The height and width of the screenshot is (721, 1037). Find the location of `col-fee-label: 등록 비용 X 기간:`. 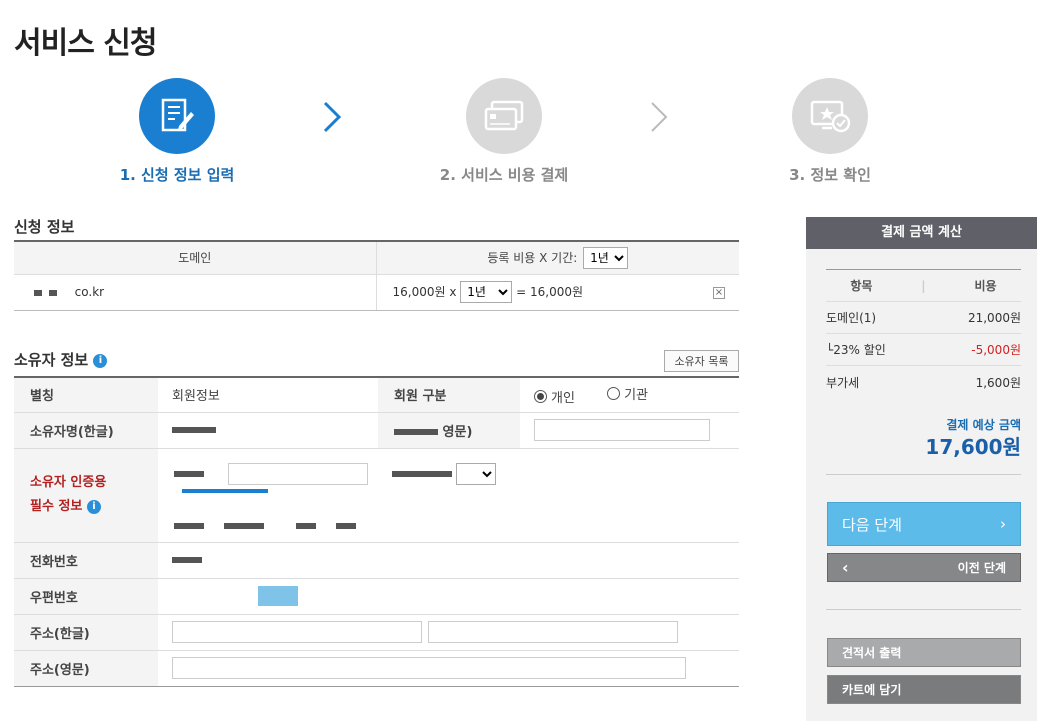

col-fee-label: 등록 비용 X 기간: is located at coordinates (532, 257).